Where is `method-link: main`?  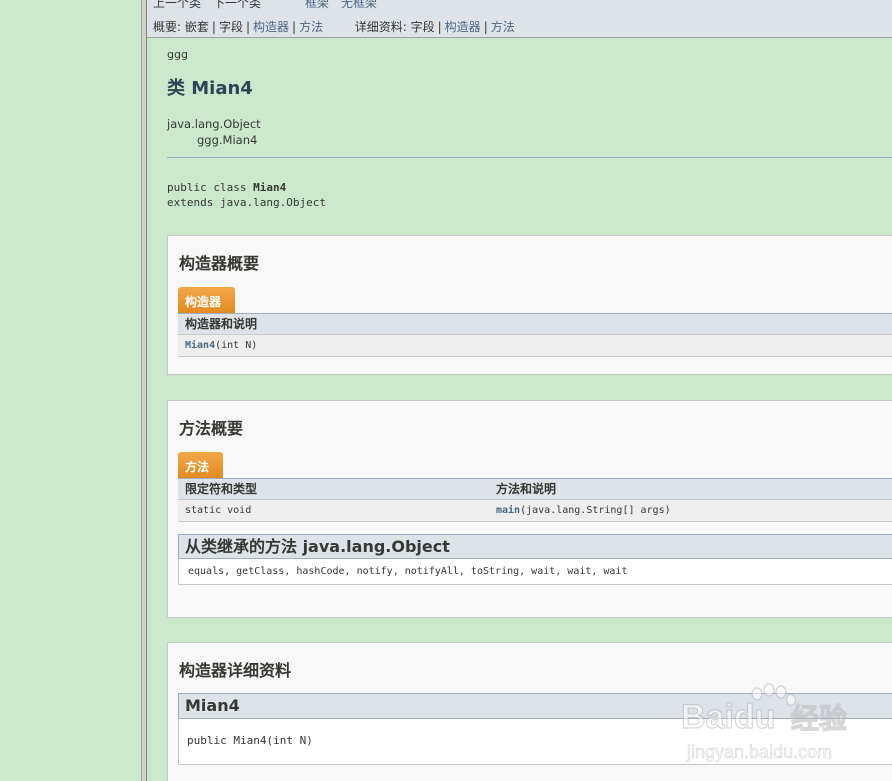 method-link: main is located at coordinates (508, 510).